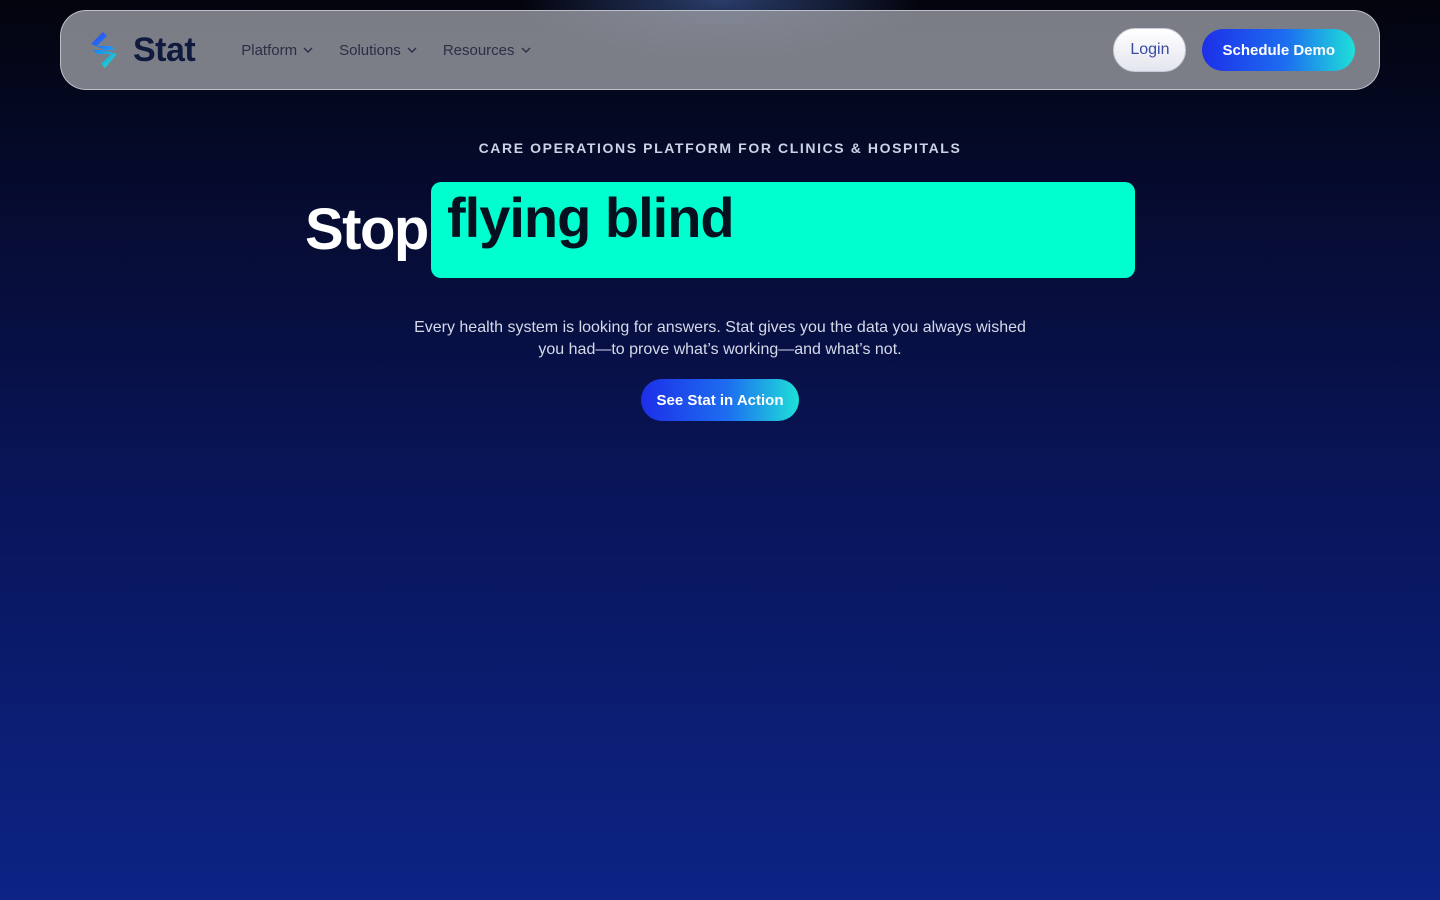 Image resolution: width=1440 pixels, height=900 pixels. I want to click on headline-highlight: flying blind, so click(591, 217).